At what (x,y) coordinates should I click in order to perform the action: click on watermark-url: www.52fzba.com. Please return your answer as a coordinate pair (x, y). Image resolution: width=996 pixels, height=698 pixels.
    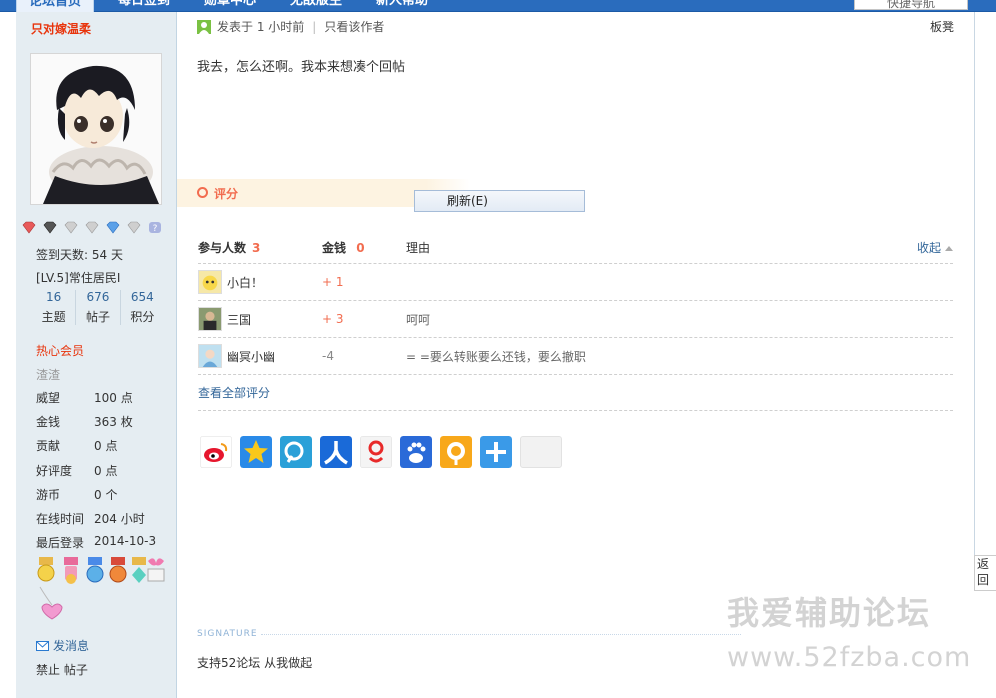
    Looking at the image, I should click on (849, 657).